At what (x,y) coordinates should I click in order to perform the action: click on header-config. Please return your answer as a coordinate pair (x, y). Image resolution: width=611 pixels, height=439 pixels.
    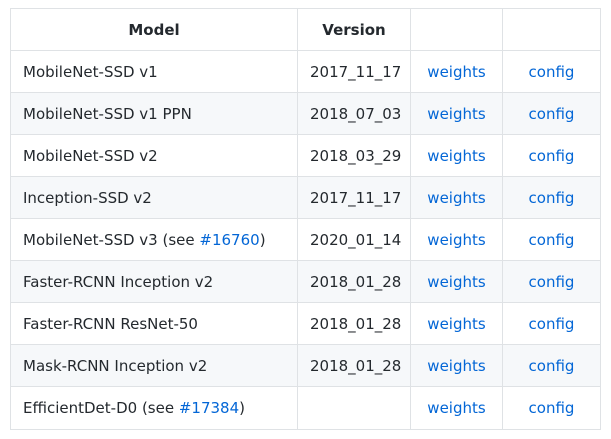
    Looking at the image, I should click on (551, 29).